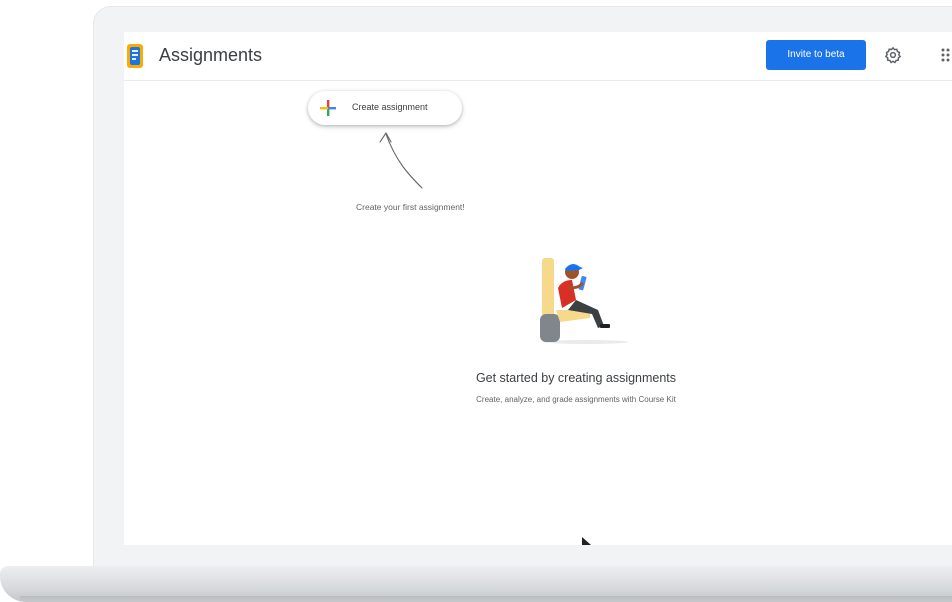  I want to click on apps-grid-icon, so click(946, 55).